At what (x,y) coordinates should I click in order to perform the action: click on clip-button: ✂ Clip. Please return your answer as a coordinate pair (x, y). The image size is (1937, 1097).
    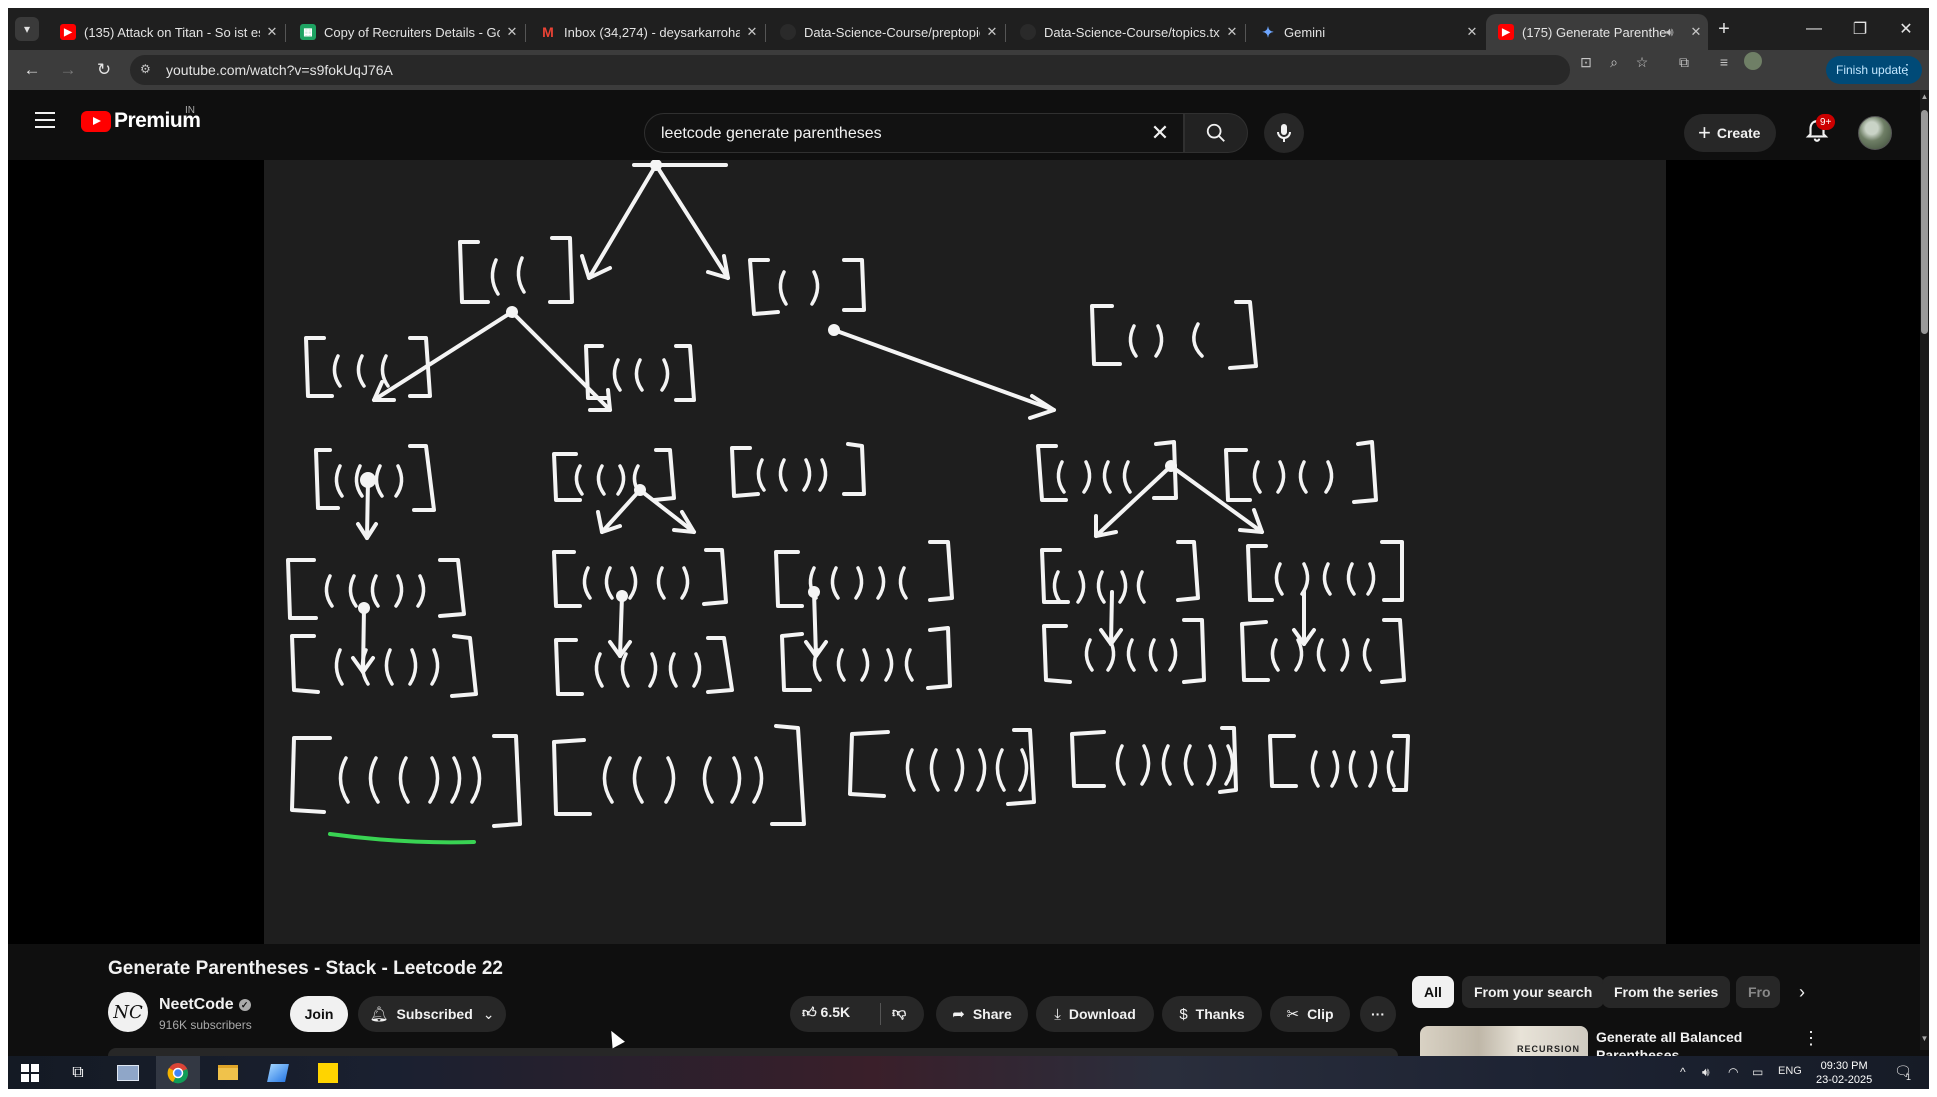
    Looking at the image, I should click on (1310, 1014).